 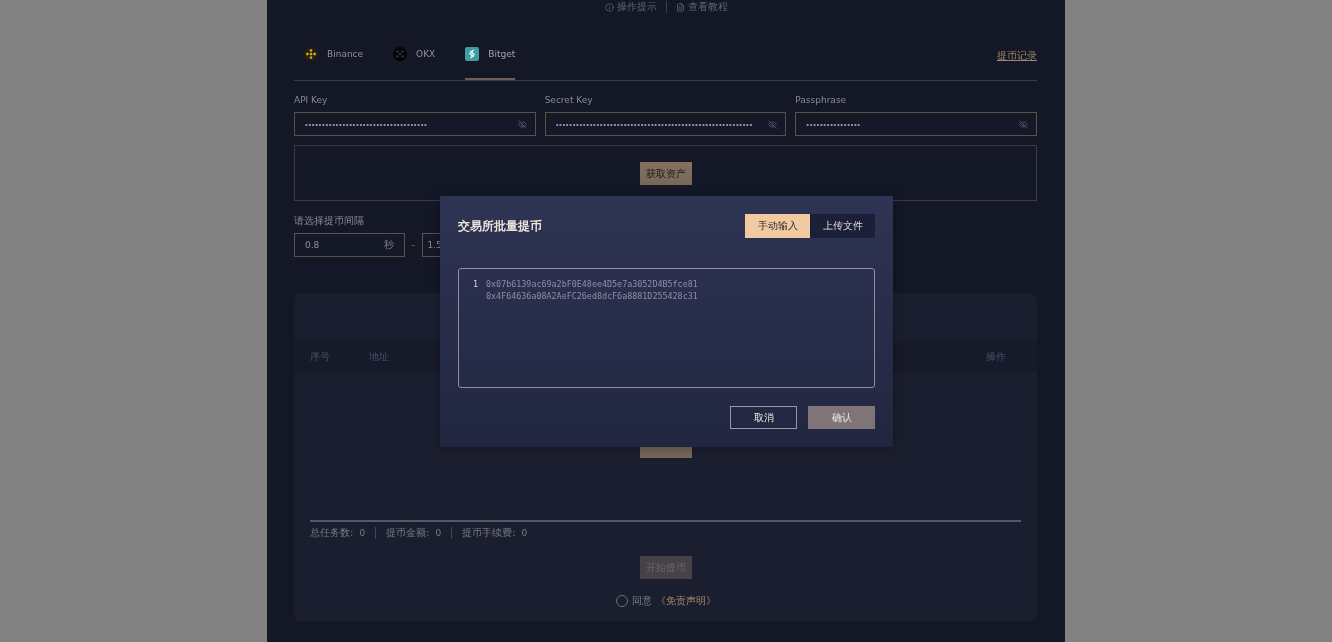 What do you see at coordinates (349, 245) in the screenshot?
I see `min-interval-field: 0.8 秒` at bounding box center [349, 245].